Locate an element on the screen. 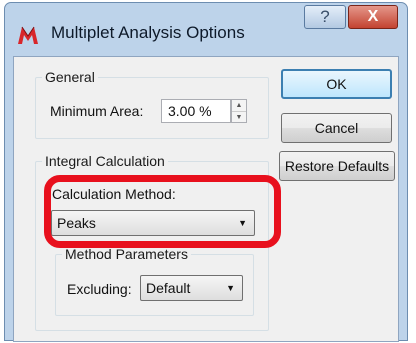 This screenshot has width=416, height=343. restore-defaults-button: Restore Defaults is located at coordinates (337, 166).